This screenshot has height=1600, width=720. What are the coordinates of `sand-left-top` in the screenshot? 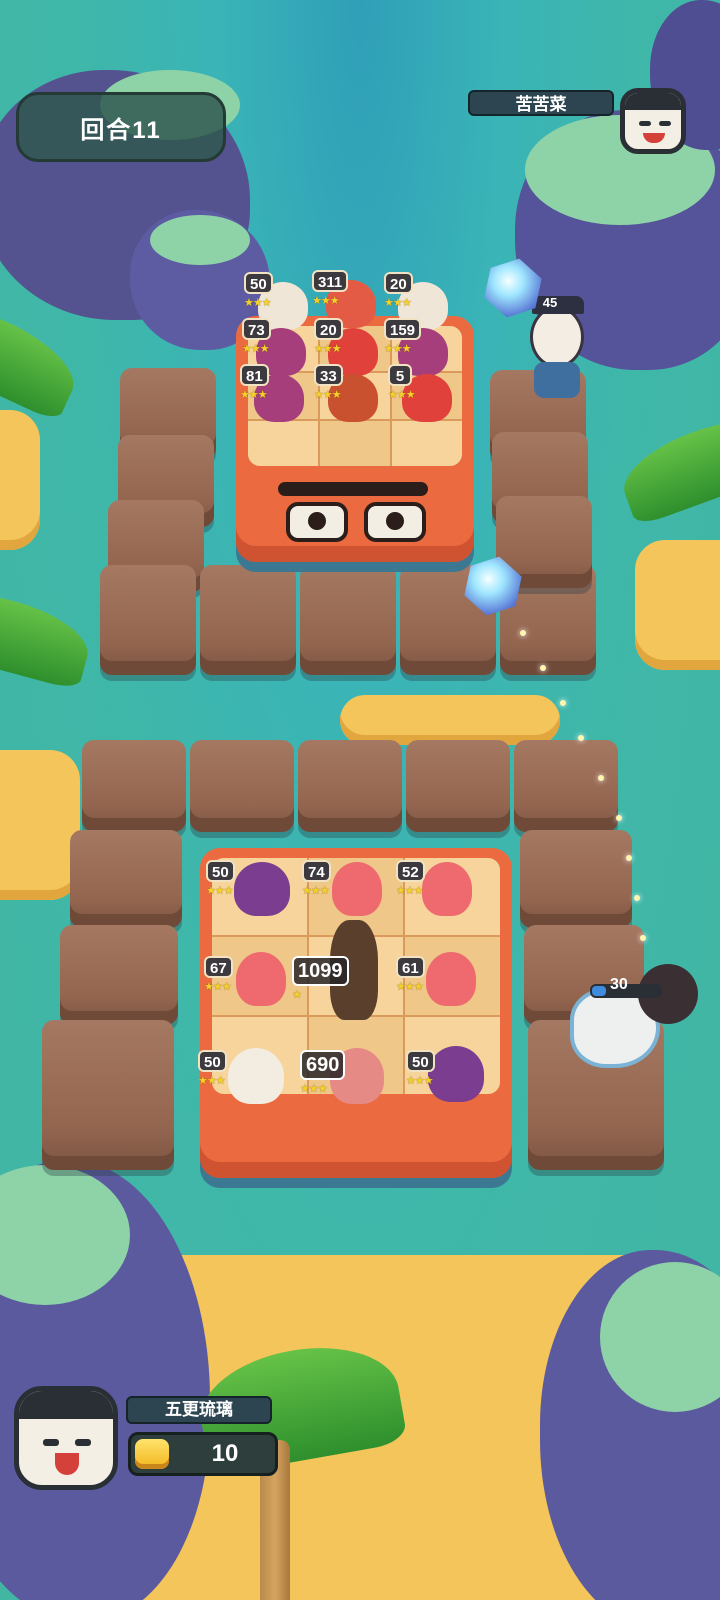 It's located at (20, 480).